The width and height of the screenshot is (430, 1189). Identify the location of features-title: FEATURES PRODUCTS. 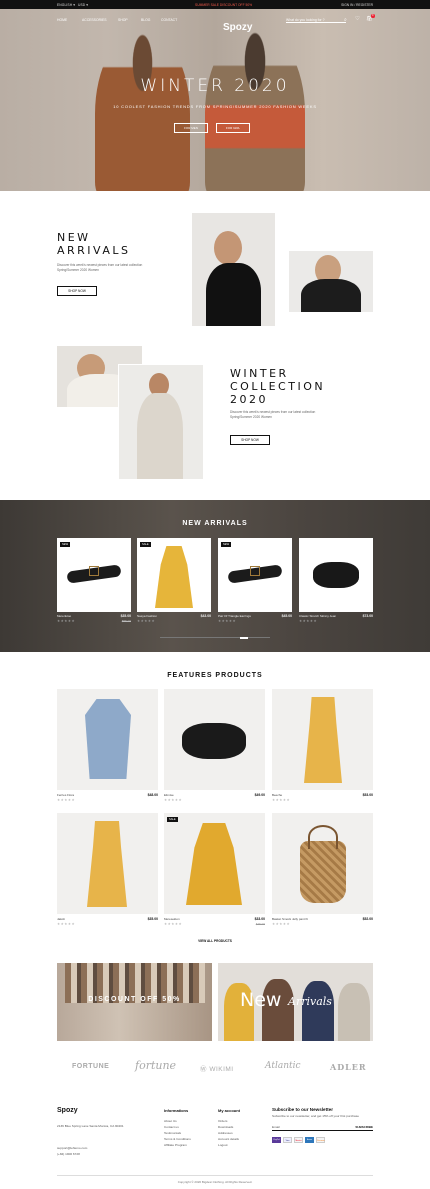
(215, 675).